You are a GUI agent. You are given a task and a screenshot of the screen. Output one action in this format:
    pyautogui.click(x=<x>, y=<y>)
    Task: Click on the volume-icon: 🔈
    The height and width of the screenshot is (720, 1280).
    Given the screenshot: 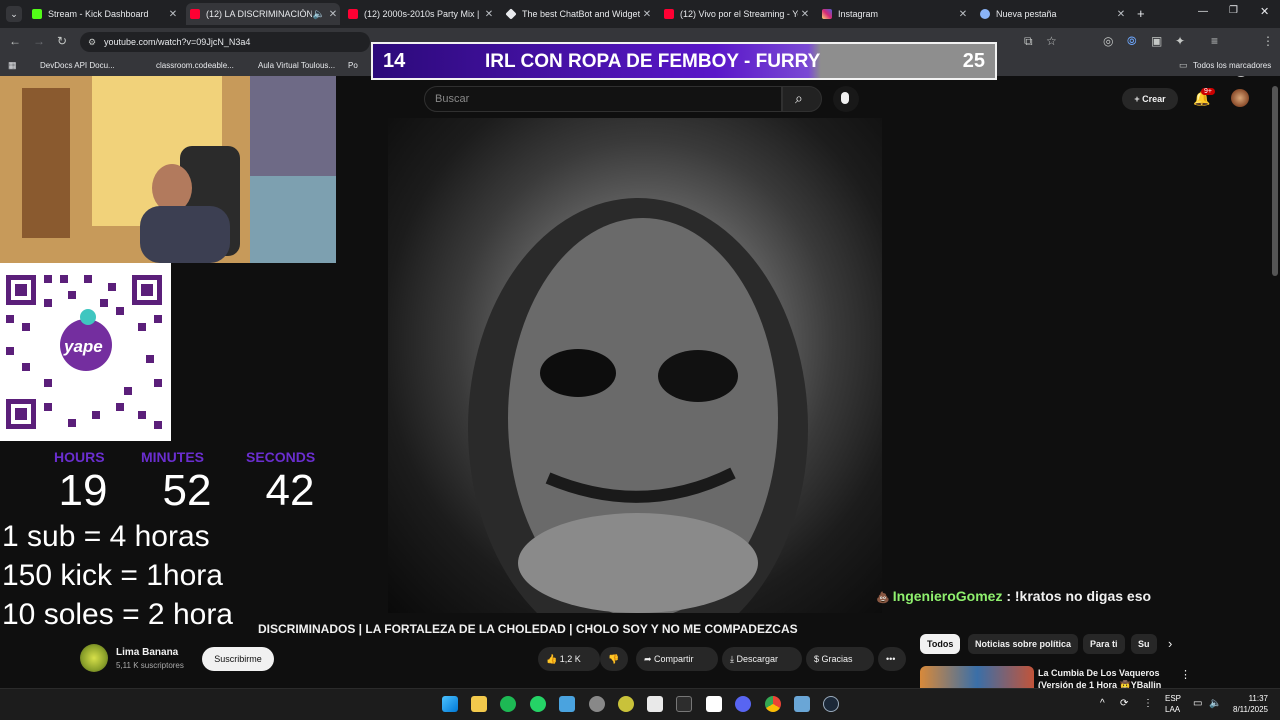 What is the action you would take?
    pyautogui.click(x=1215, y=703)
    